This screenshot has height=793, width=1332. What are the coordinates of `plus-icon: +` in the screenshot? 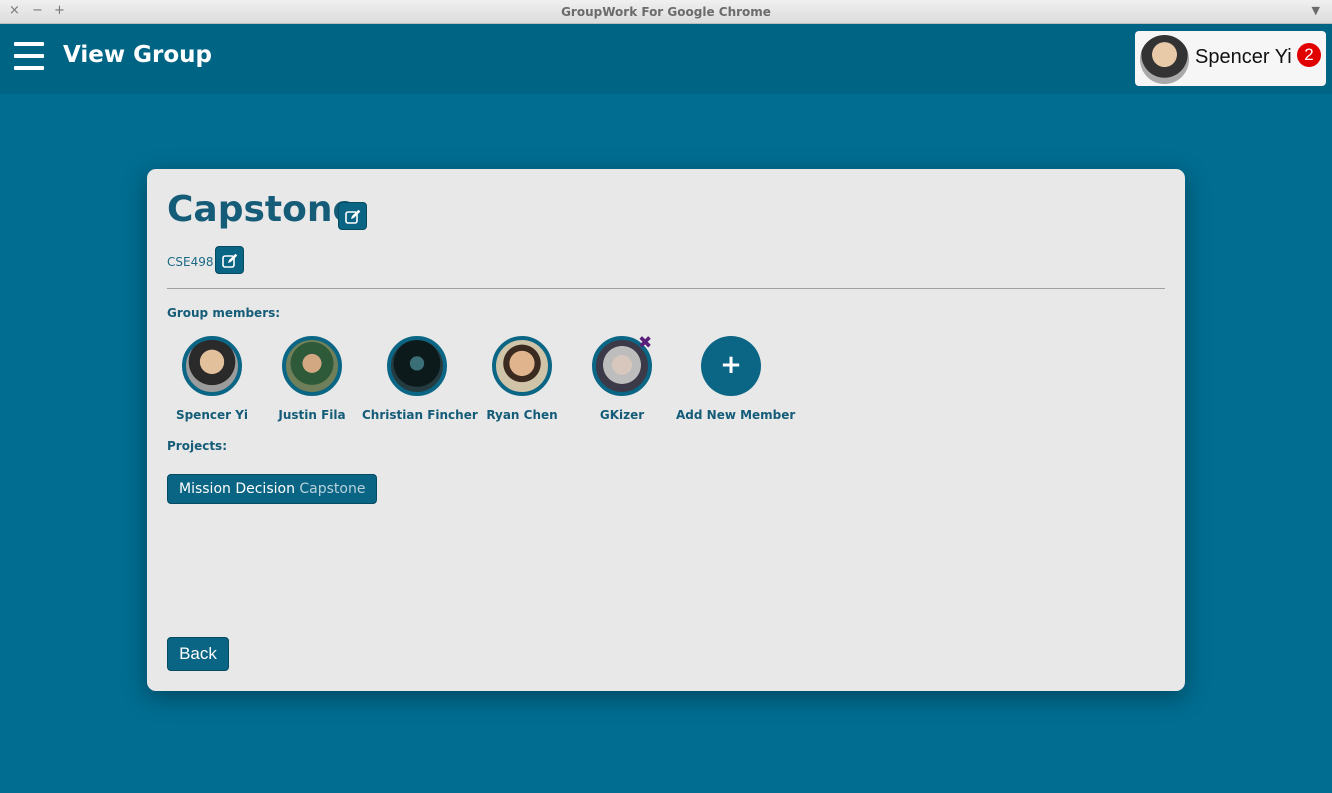 It's located at (731, 366).